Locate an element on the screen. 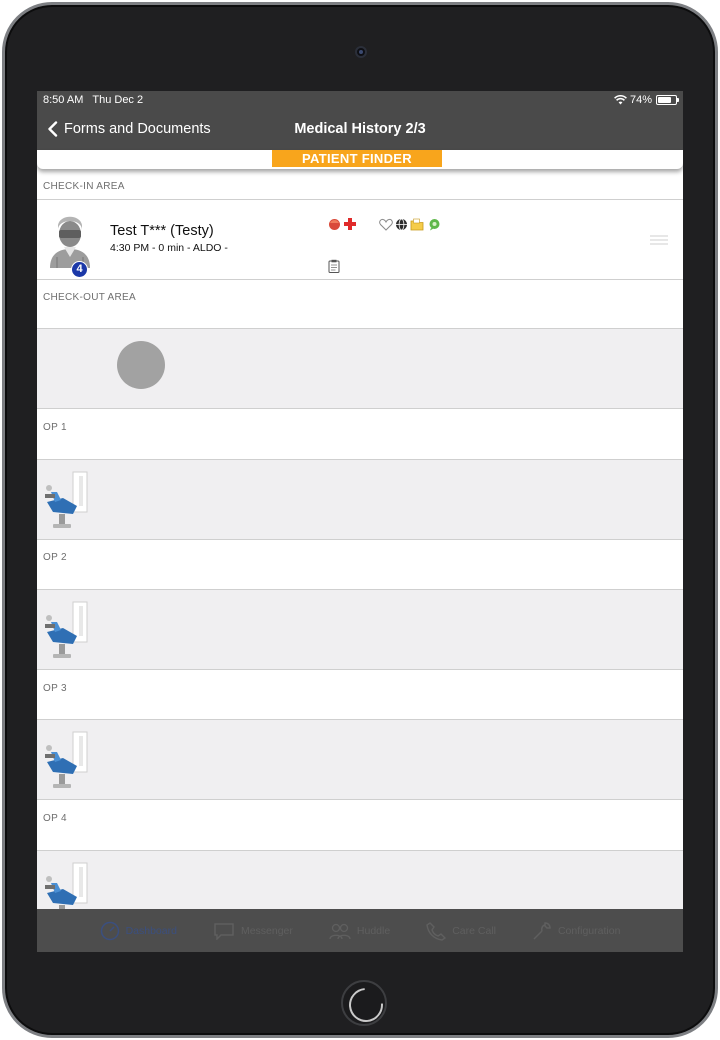 The image size is (720, 1040). wifi-icon is located at coordinates (620, 99).